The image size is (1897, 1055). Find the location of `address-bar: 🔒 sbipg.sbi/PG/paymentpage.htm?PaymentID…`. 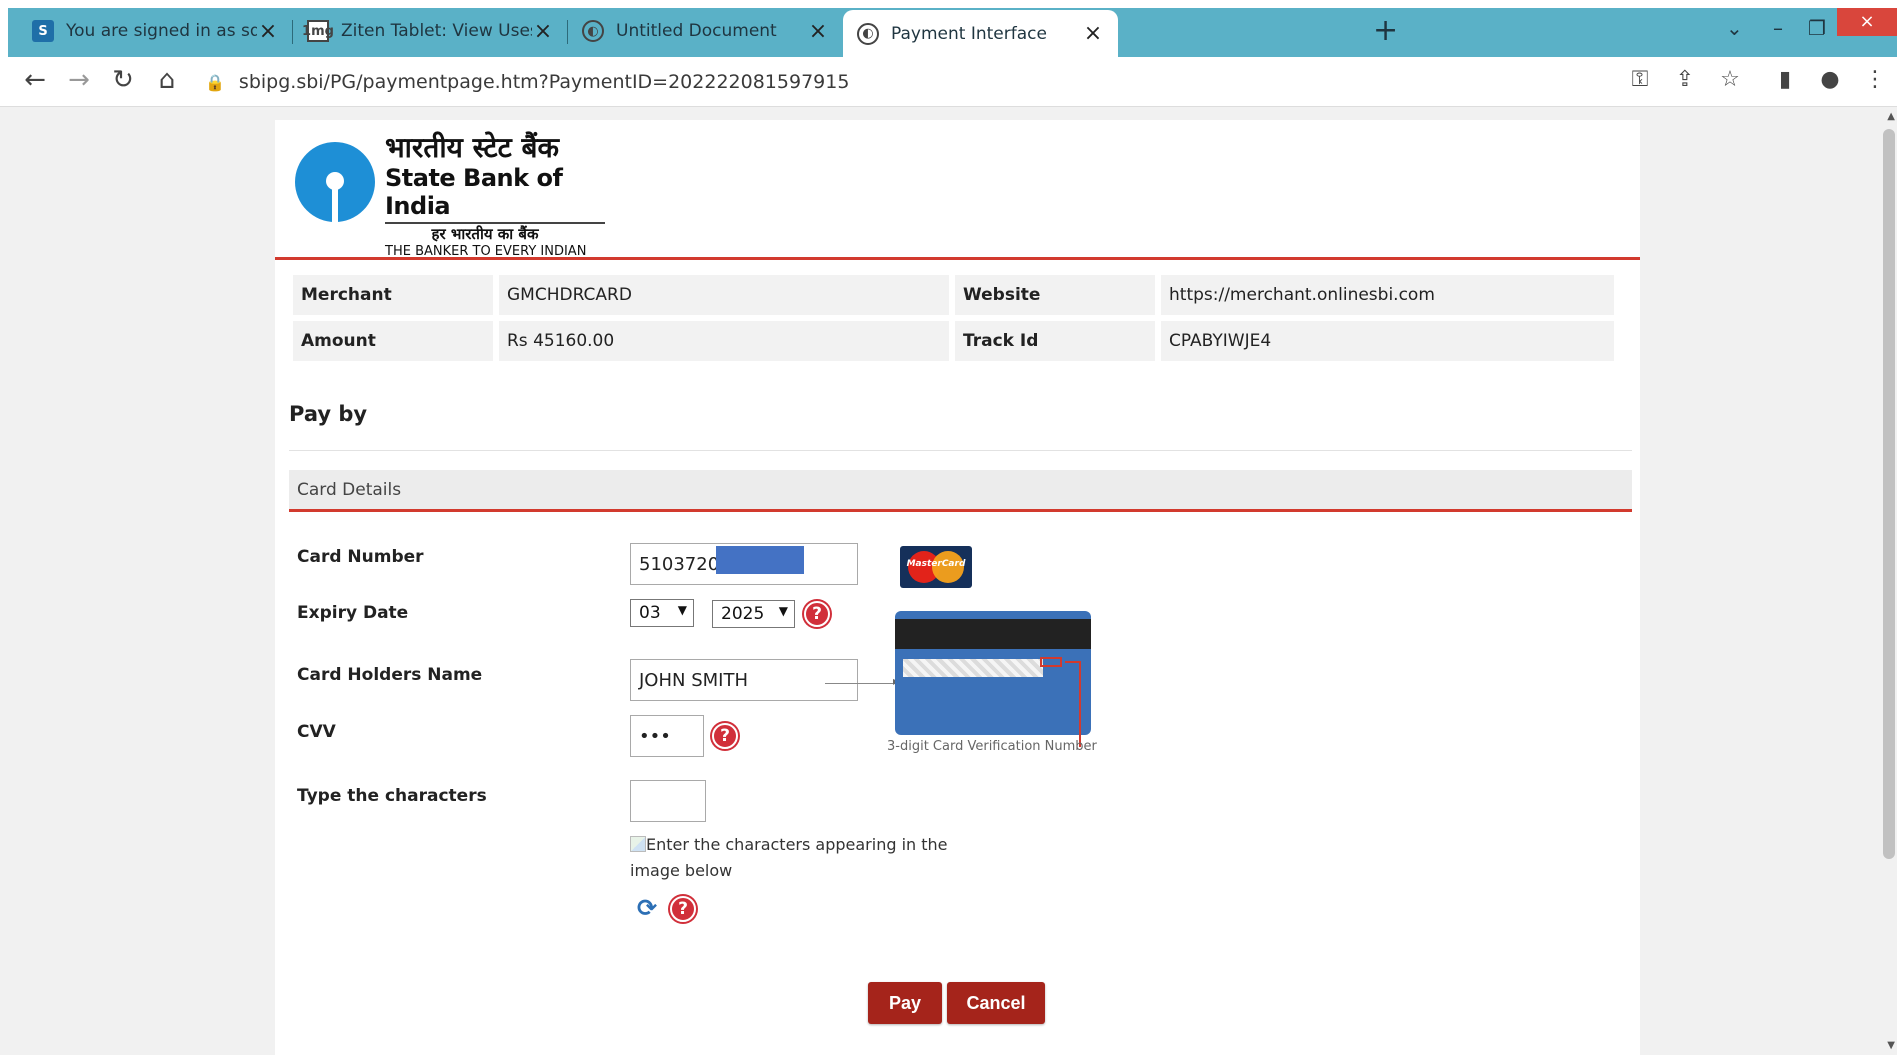

address-bar: 🔒 sbipg.sbi/PG/paymentpage.htm?PaymentID… is located at coordinates (905, 82).